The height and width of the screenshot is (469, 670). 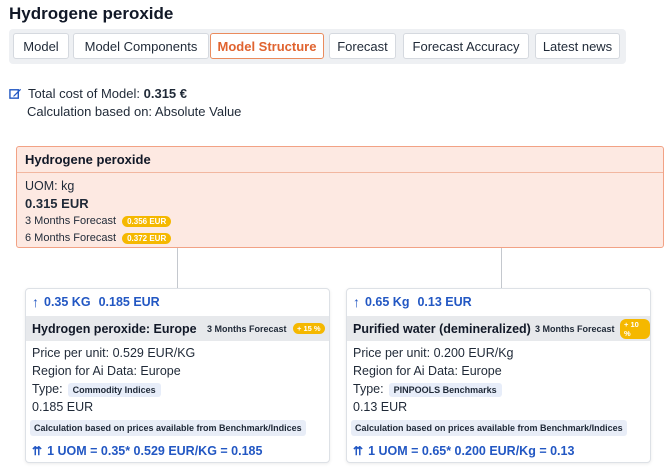 I want to click on connector-right, so click(x=501, y=268).